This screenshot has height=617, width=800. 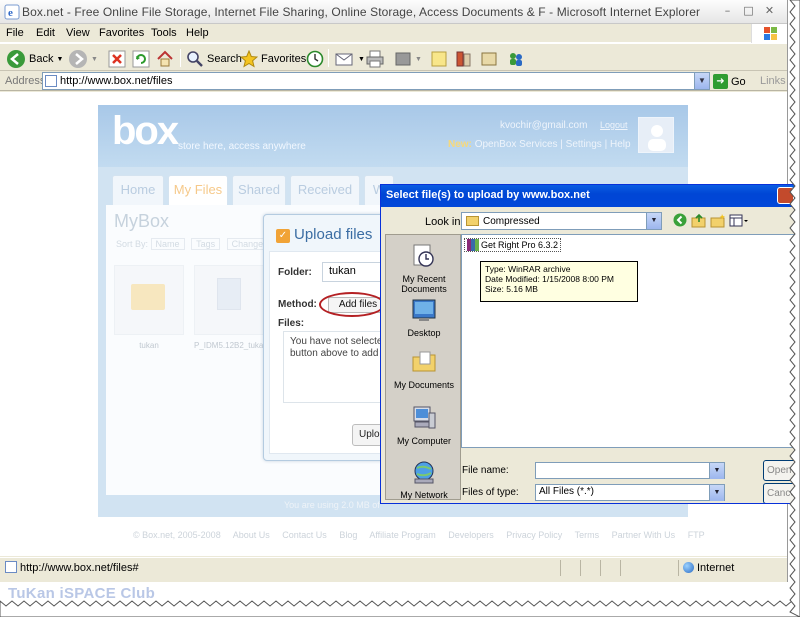 I want to click on address-input: http://www.box.net/files ▼, so click(x=376, y=81).